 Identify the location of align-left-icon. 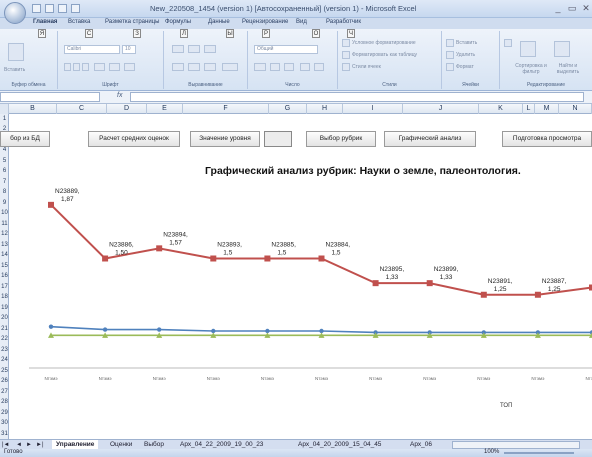
(178, 67).